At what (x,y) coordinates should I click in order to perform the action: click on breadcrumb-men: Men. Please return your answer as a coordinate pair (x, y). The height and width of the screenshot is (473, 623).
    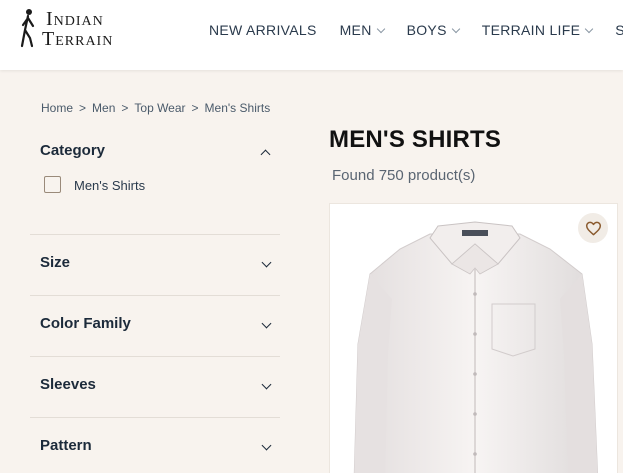
    Looking at the image, I should click on (103, 108).